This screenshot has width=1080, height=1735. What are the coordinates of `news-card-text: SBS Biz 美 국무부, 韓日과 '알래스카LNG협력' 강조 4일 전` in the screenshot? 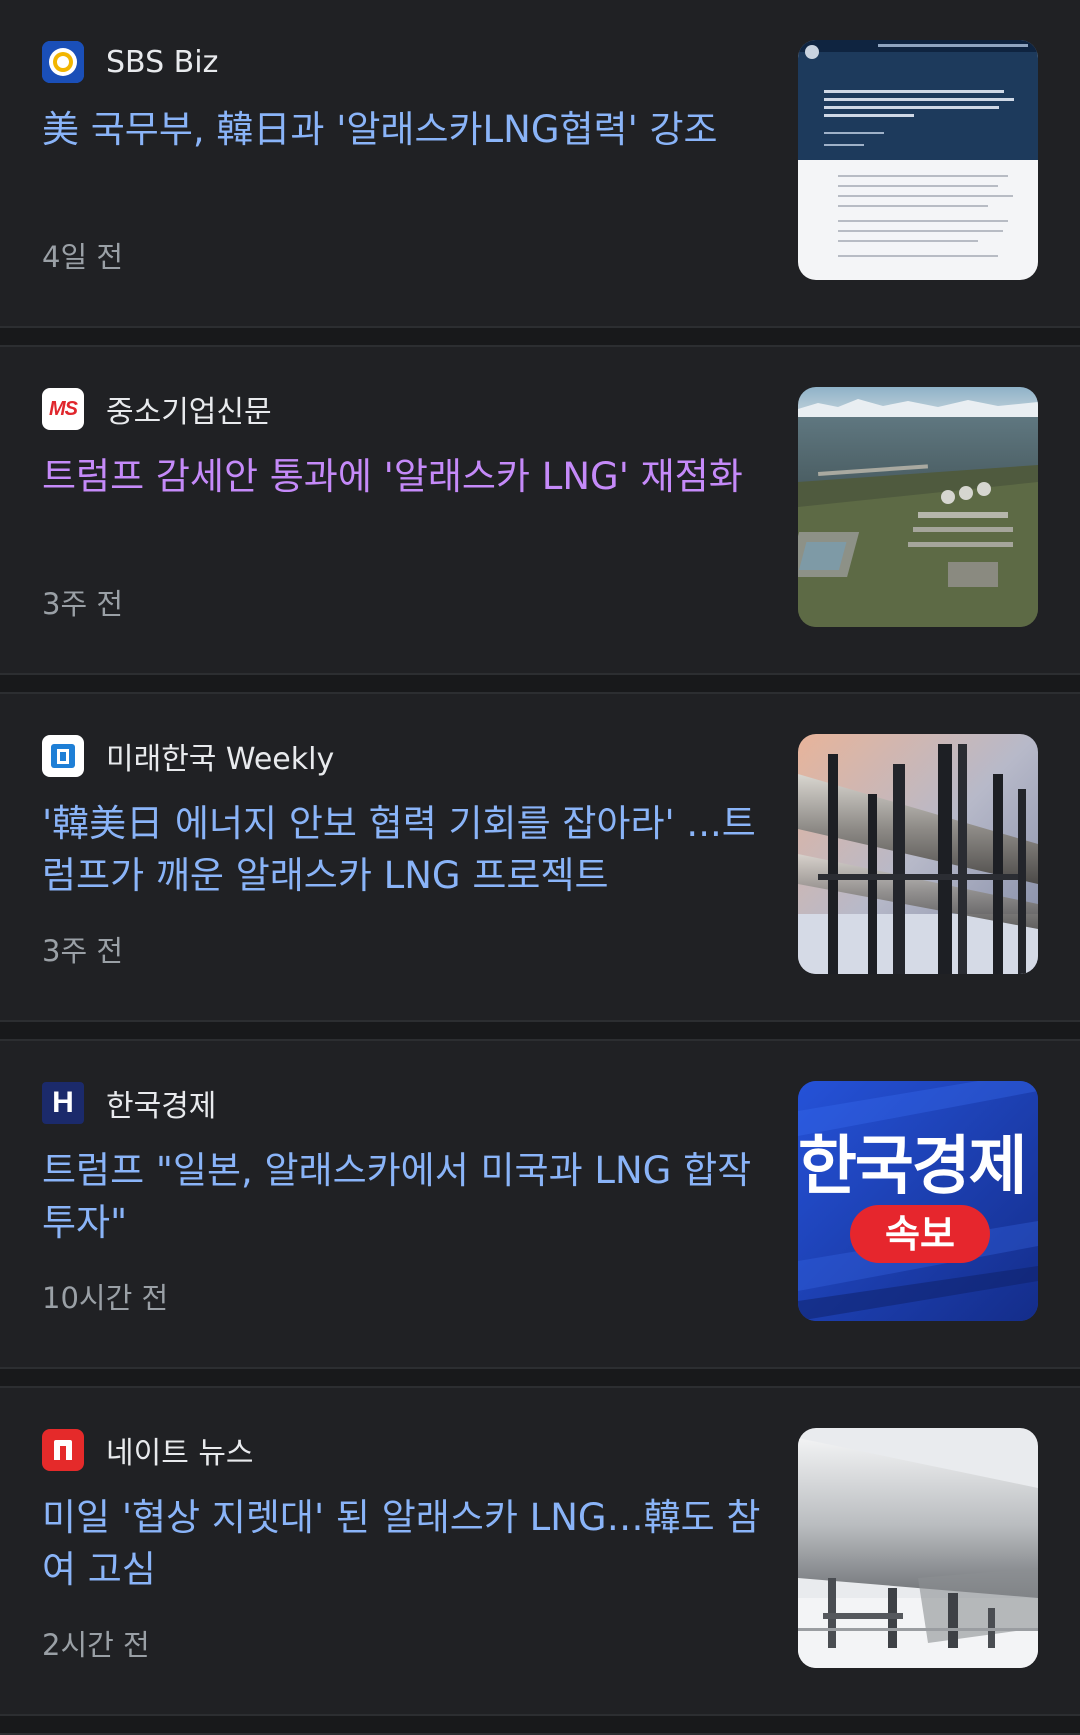 It's located at (402, 158).